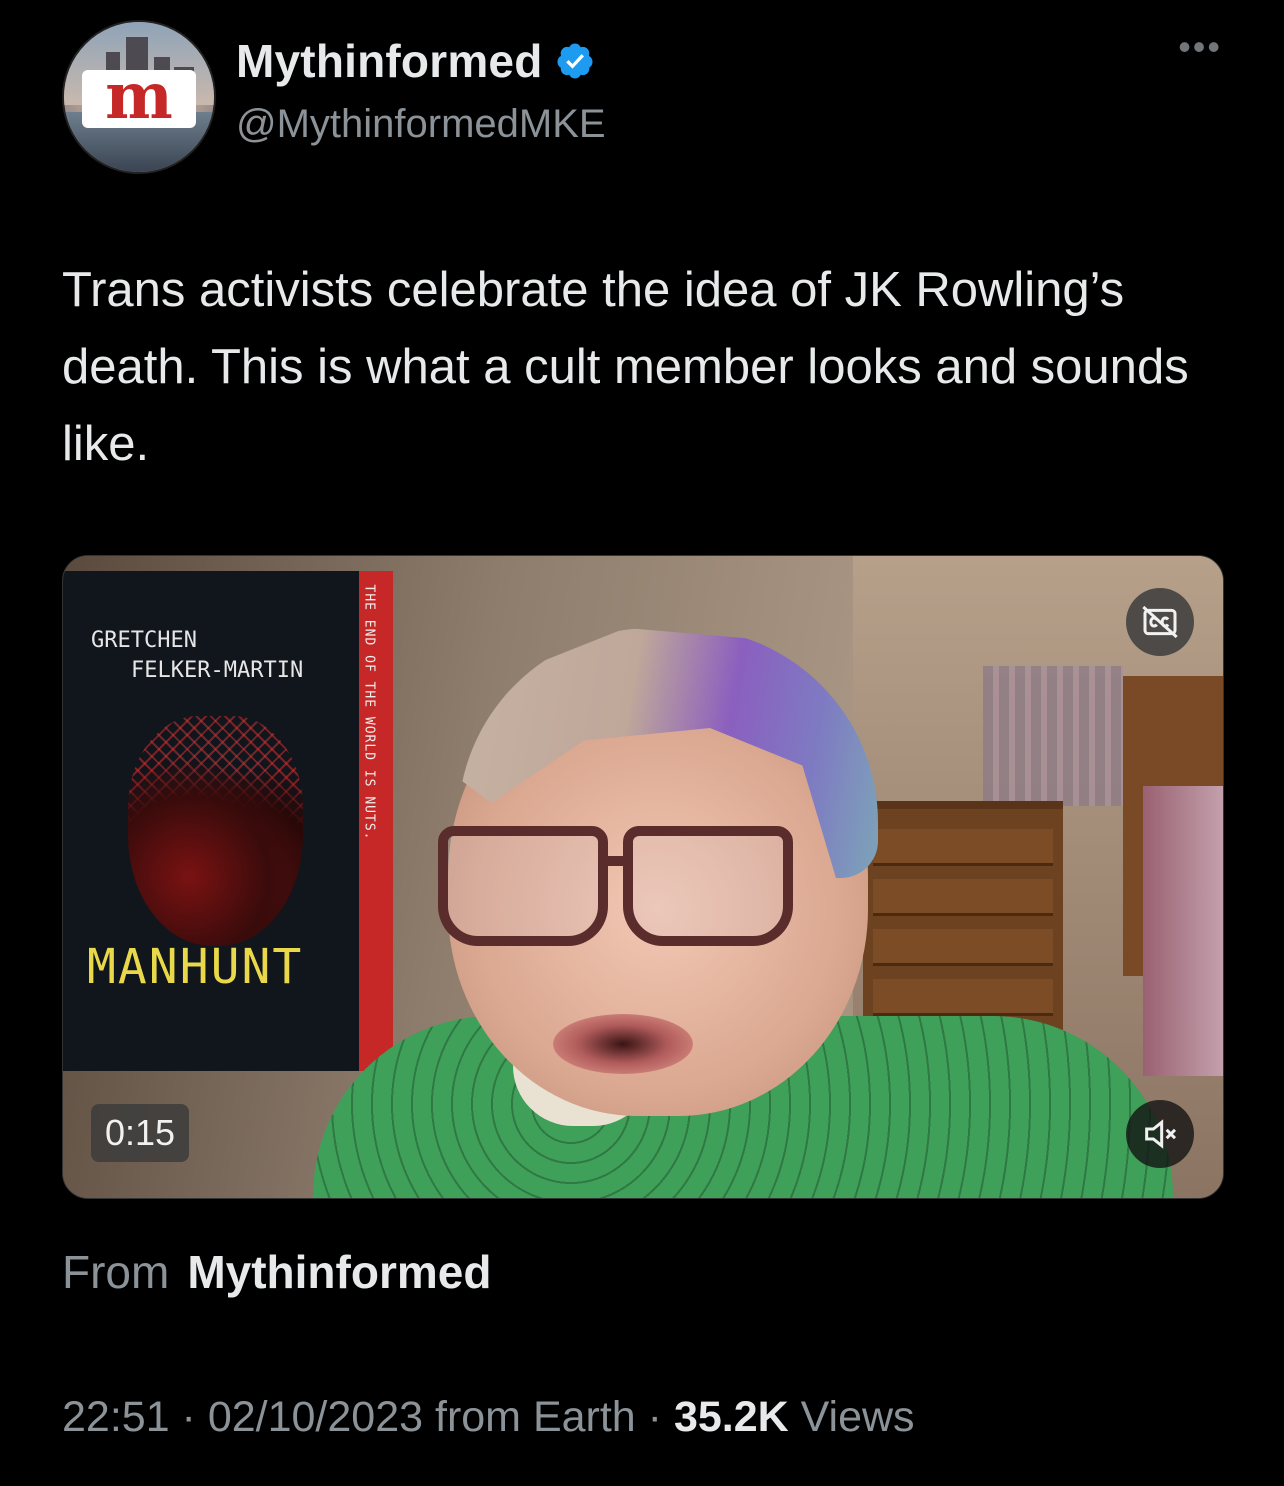 This screenshot has height=1486, width=1284. Describe the element at coordinates (369, 712) in the screenshot. I see `book-spine-text: THE END OF THE WORLD IS NUTS.` at that location.